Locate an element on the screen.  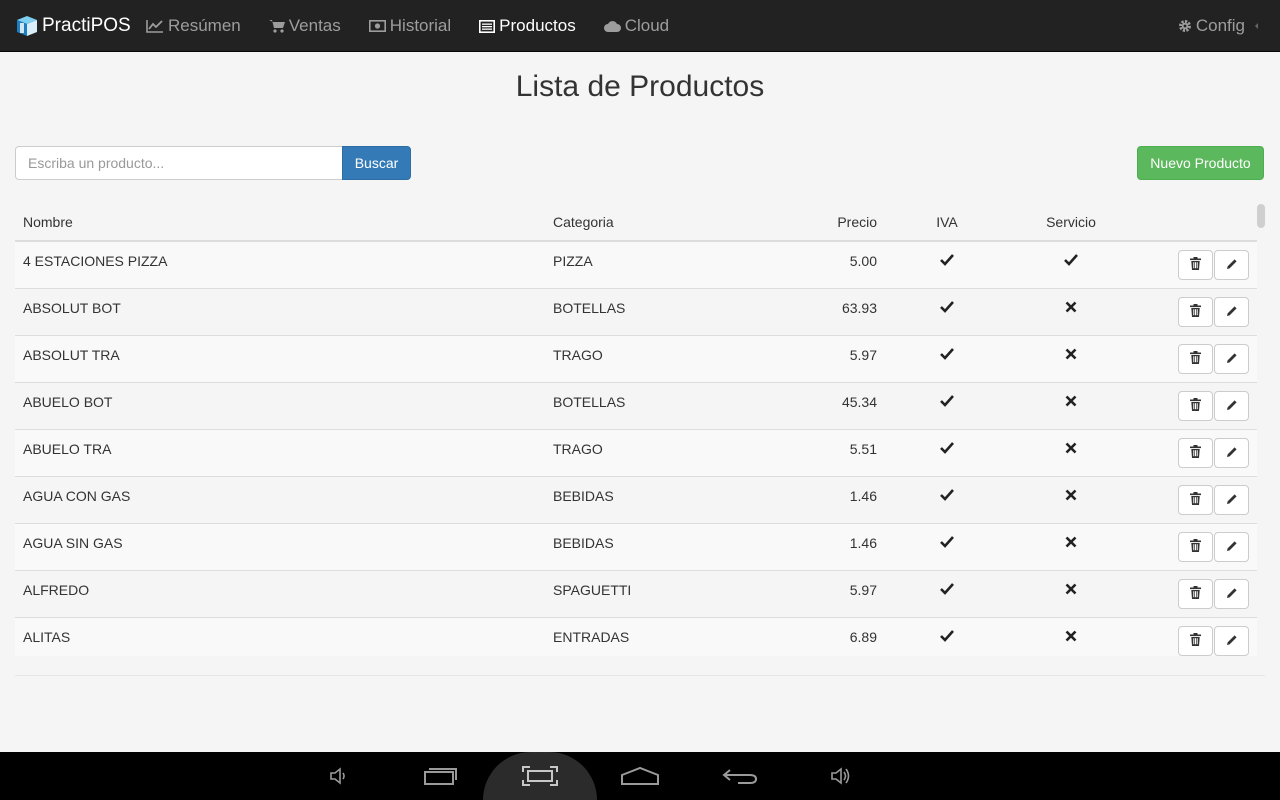
product-price: 5.97 is located at coordinates (863, 355).